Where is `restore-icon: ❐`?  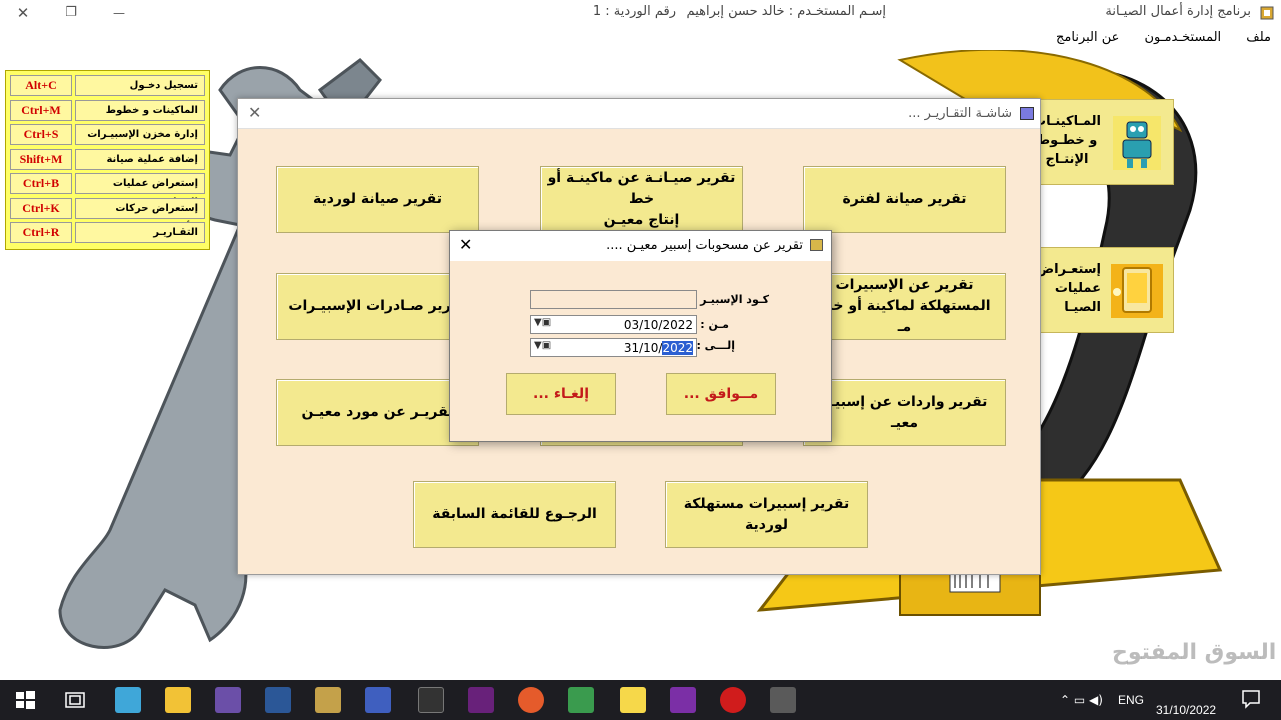 restore-icon: ❐ is located at coordinates (71, 13).